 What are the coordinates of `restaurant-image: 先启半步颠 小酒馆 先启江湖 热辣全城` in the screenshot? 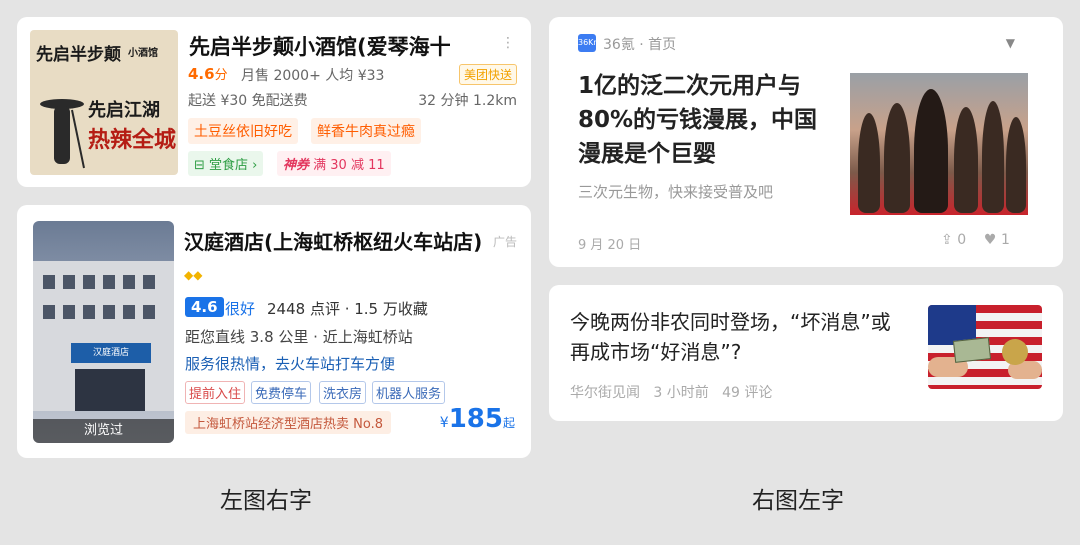 It's located at (104, 102).